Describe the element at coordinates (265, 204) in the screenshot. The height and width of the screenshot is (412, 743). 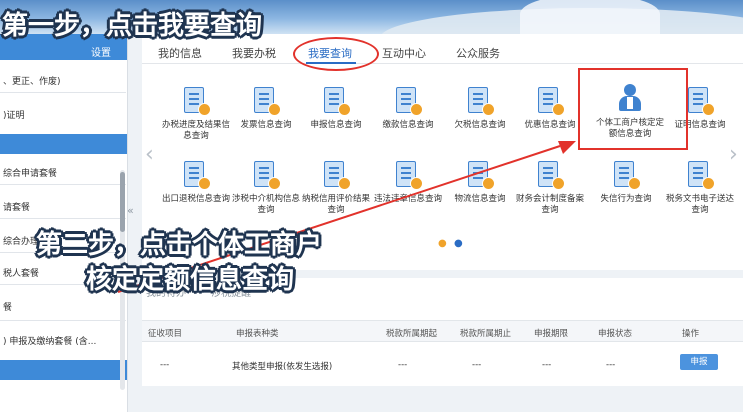
I see `tile-label: 涉税中介机构信息查询` at that location.